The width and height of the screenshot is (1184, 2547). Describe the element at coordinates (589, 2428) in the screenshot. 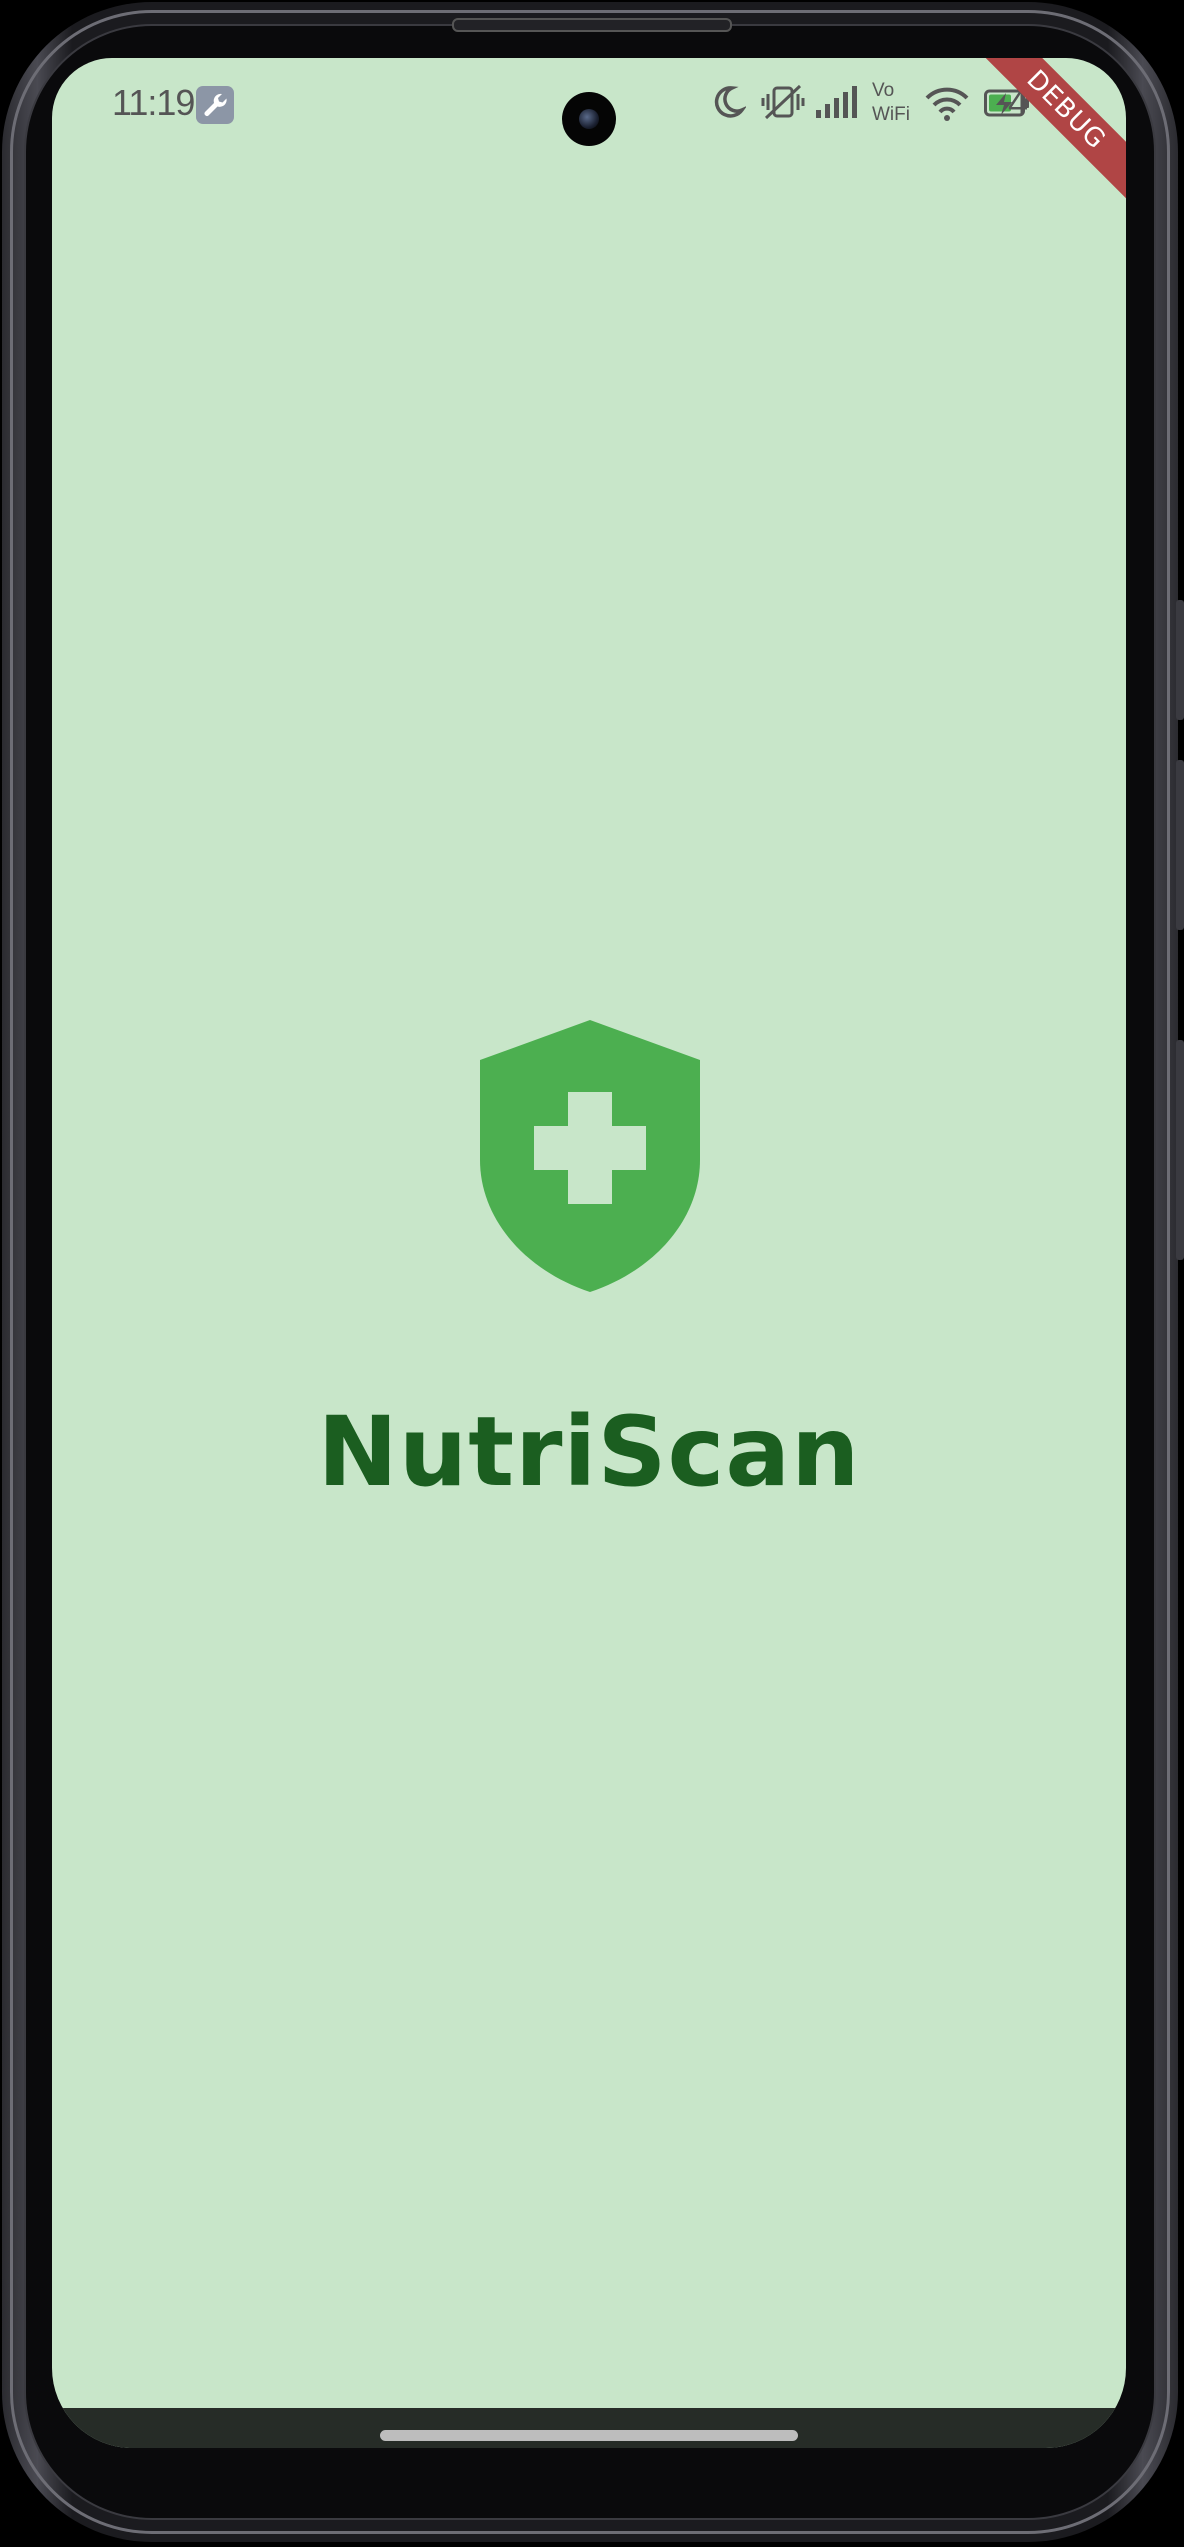

I see `navigation-bar` at that location.